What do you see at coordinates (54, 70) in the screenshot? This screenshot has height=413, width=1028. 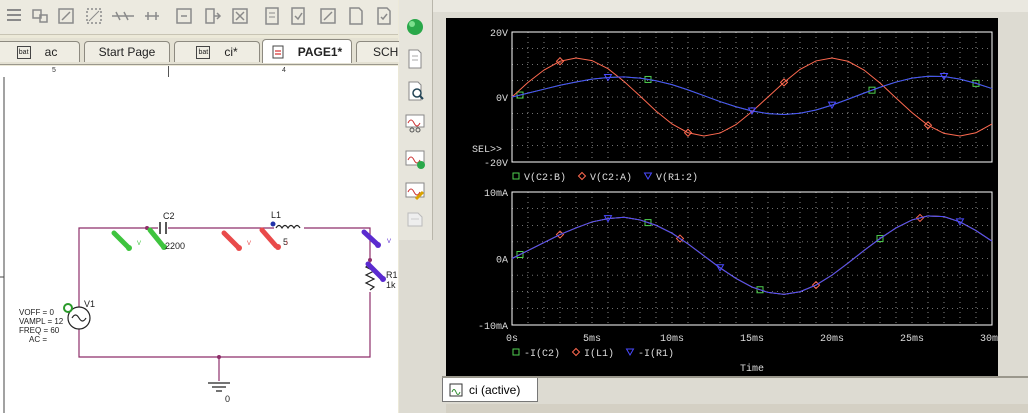 I see `ruler-mark-5: 5` at bounding box center [54, 70].